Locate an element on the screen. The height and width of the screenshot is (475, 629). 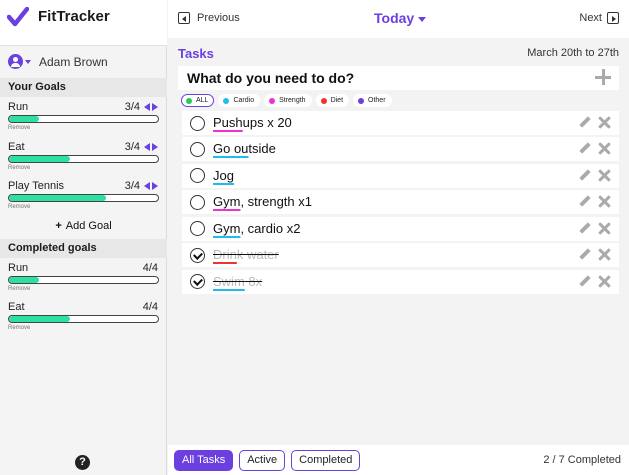
user-menu: Adam Brown is located at coordinates (58, 61).